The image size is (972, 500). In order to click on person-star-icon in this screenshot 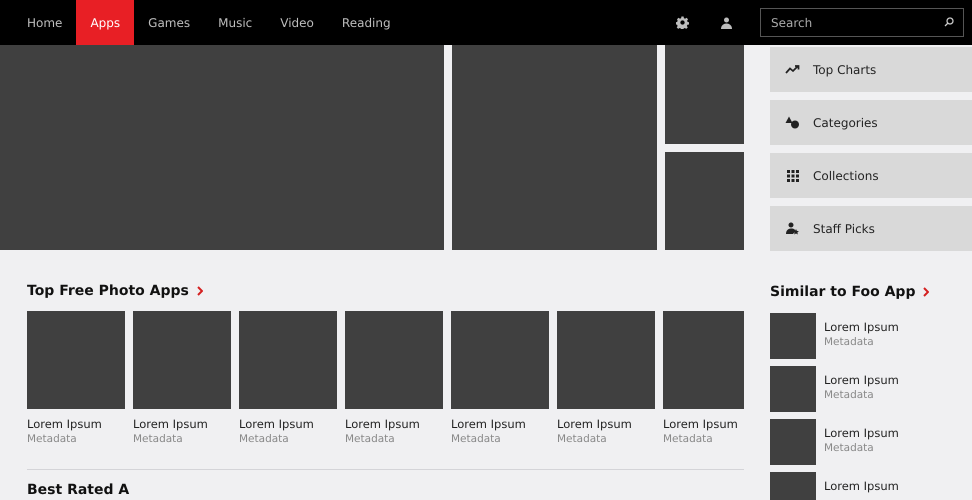, I will do `click(792, 228)`.